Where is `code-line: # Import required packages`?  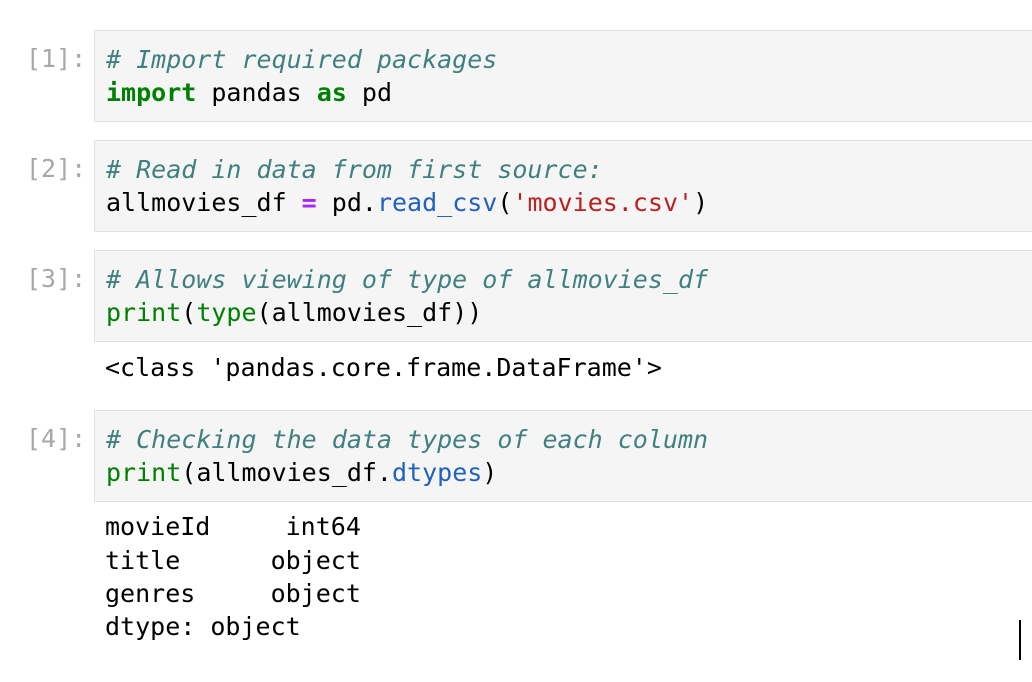
code-line: # Import required packages is located at coordinates (301, 59).